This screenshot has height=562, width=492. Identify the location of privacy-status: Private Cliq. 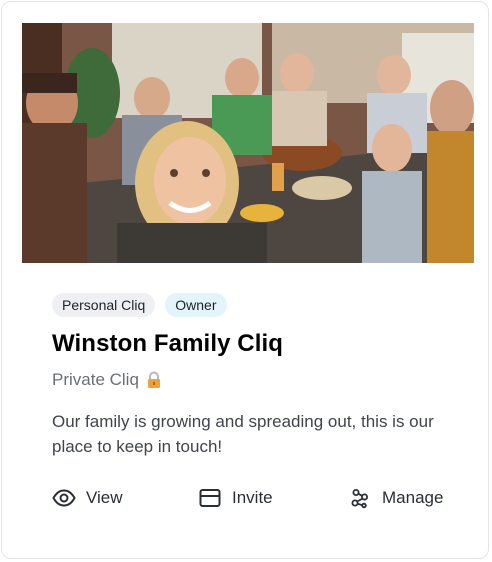
(107, 380).